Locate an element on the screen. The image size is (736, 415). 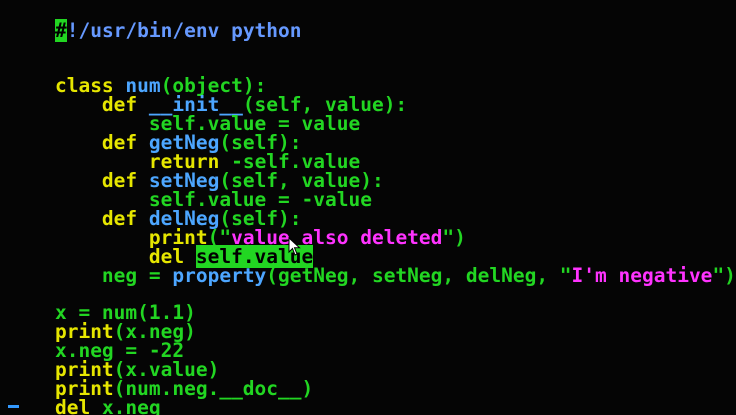
code-line-19: print(num.neg.__doc__) is located at coordinates (184, 388).